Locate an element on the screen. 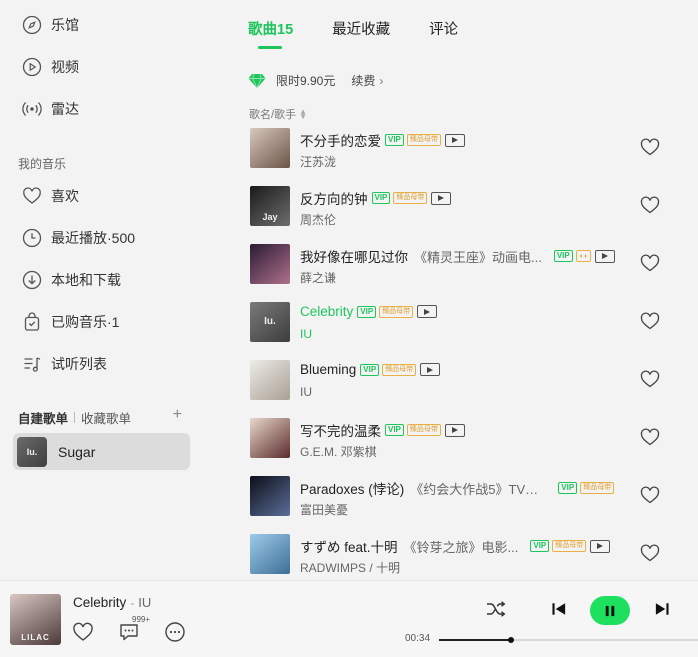 The width and height of the screenshot is (698, 657). more-button is located at coordinates (175, 632).